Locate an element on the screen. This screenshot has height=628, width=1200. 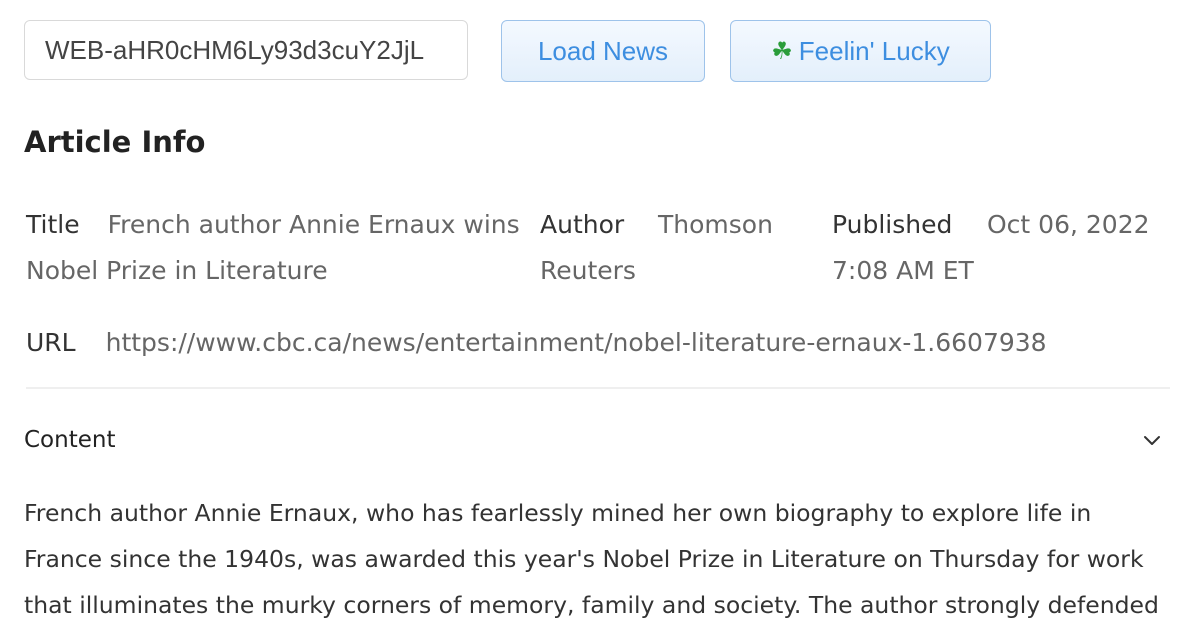
published-value: Oct 06, 2022 7:08 AM ET is located at coordinates (1002, 248).